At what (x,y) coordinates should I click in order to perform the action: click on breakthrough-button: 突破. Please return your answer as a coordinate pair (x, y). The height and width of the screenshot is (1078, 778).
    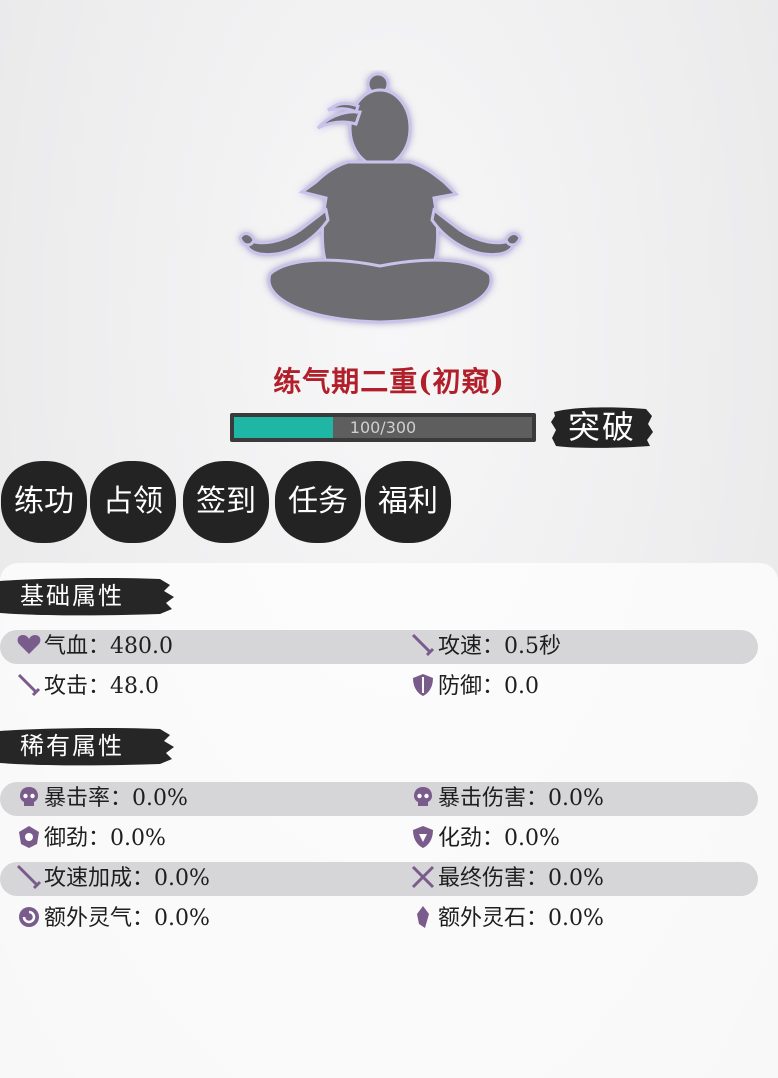
    Looking at the image, I should click on (602, 427).